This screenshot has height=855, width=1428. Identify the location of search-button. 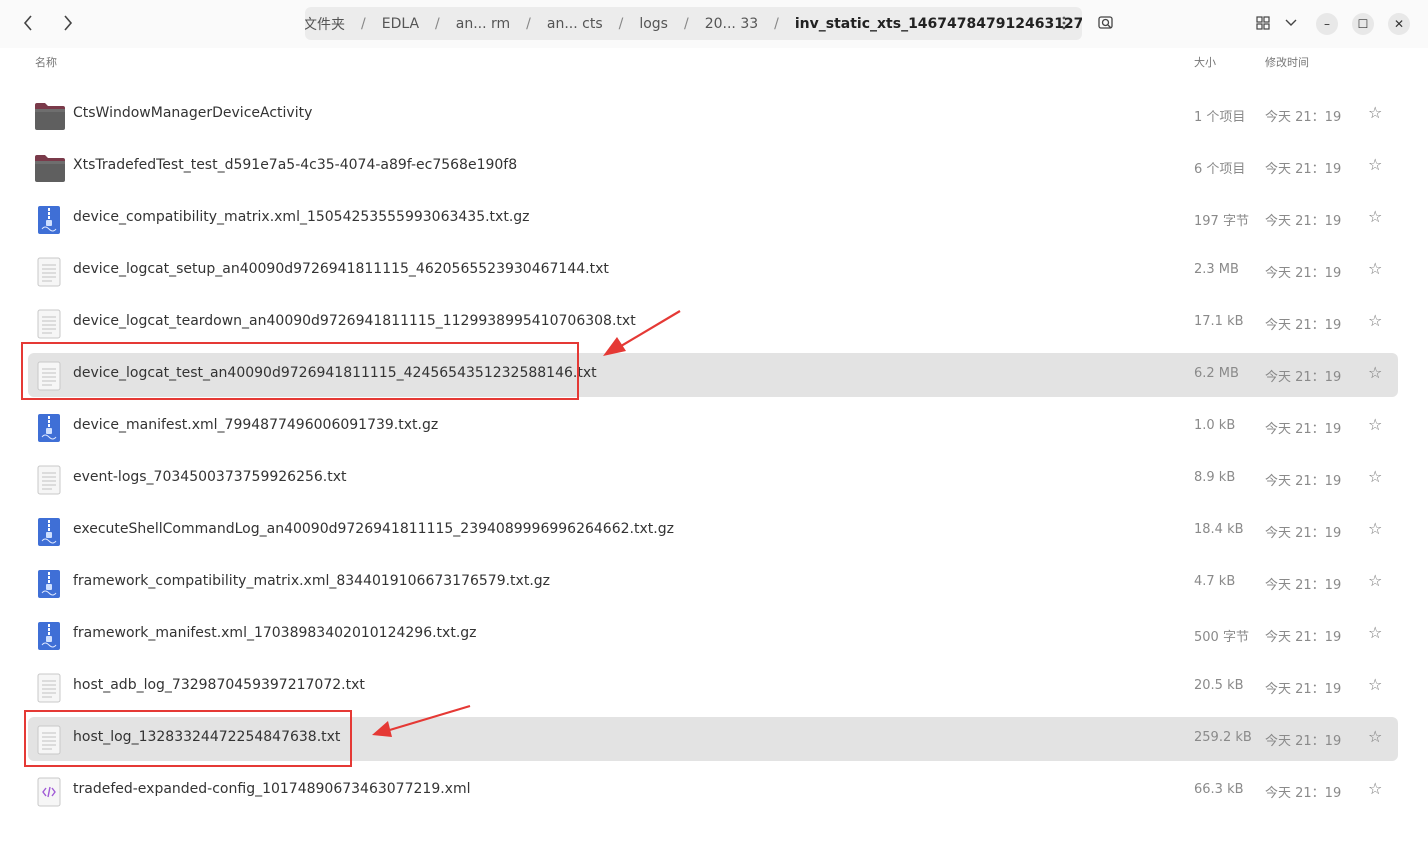
(1106, 23).